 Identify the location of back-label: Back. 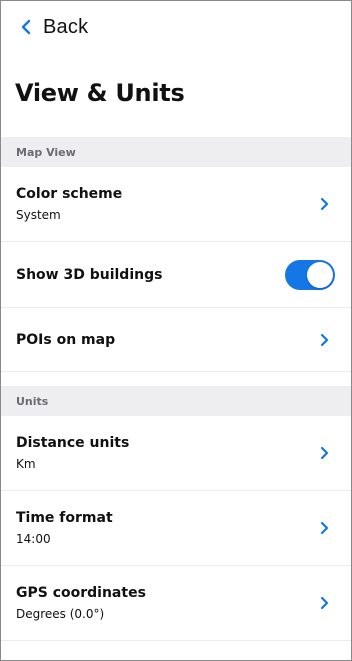
(66, 26).